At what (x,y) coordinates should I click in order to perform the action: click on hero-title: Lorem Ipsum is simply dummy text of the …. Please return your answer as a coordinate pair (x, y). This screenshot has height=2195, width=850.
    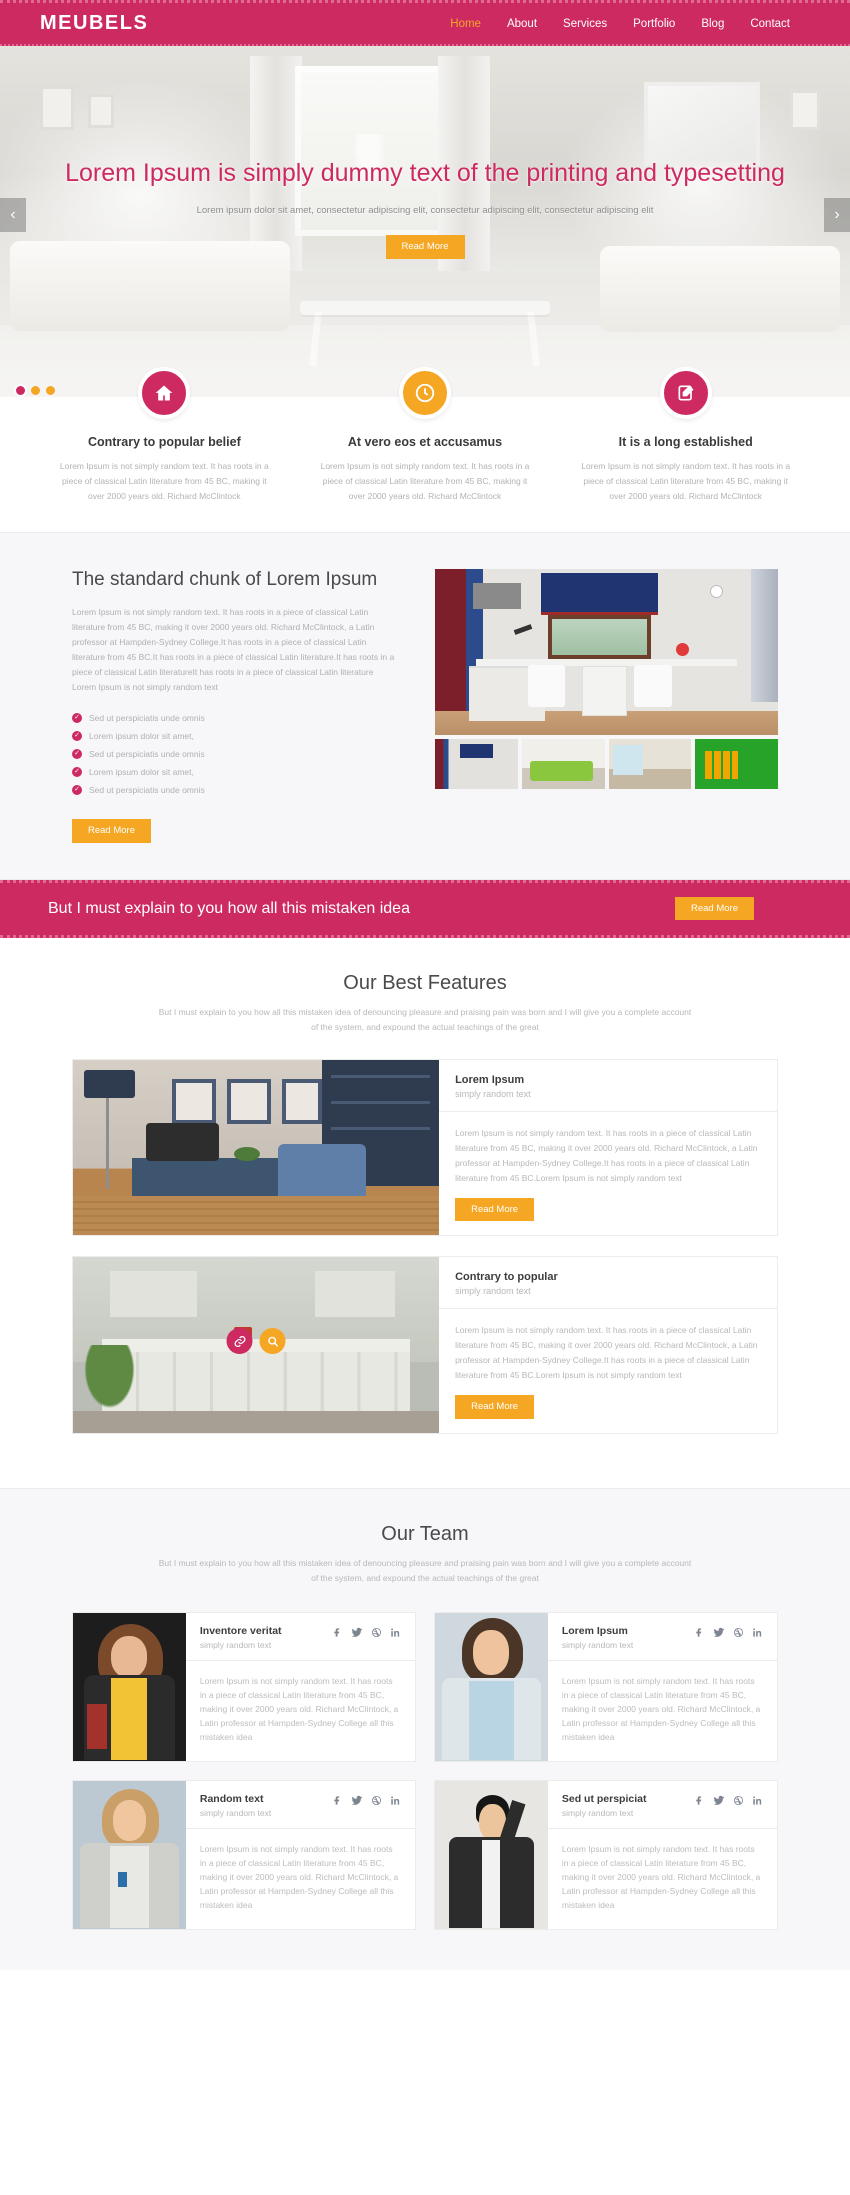
    Looking at the image, I should click on (425, 173).